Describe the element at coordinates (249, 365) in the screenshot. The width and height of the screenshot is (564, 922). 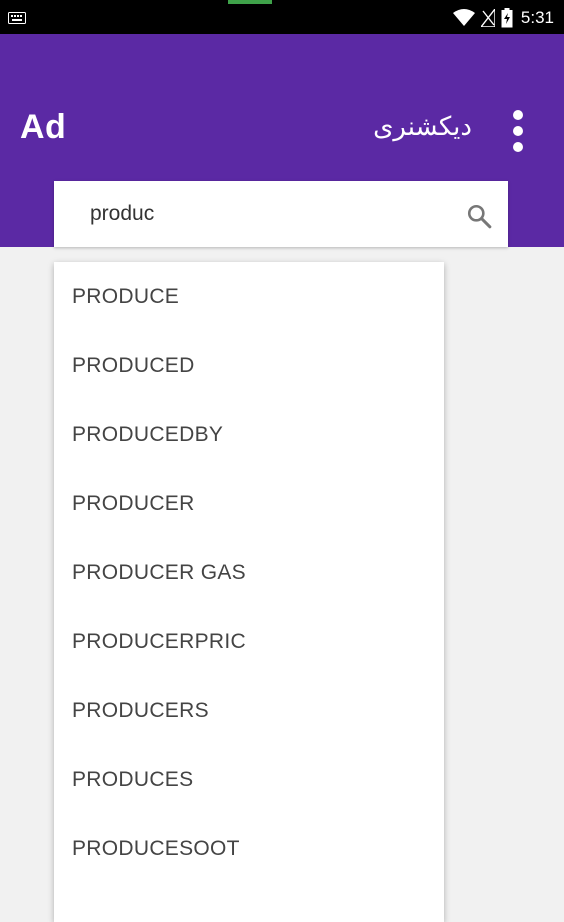
I see `suggestion-item: PRODUCED` at that location.